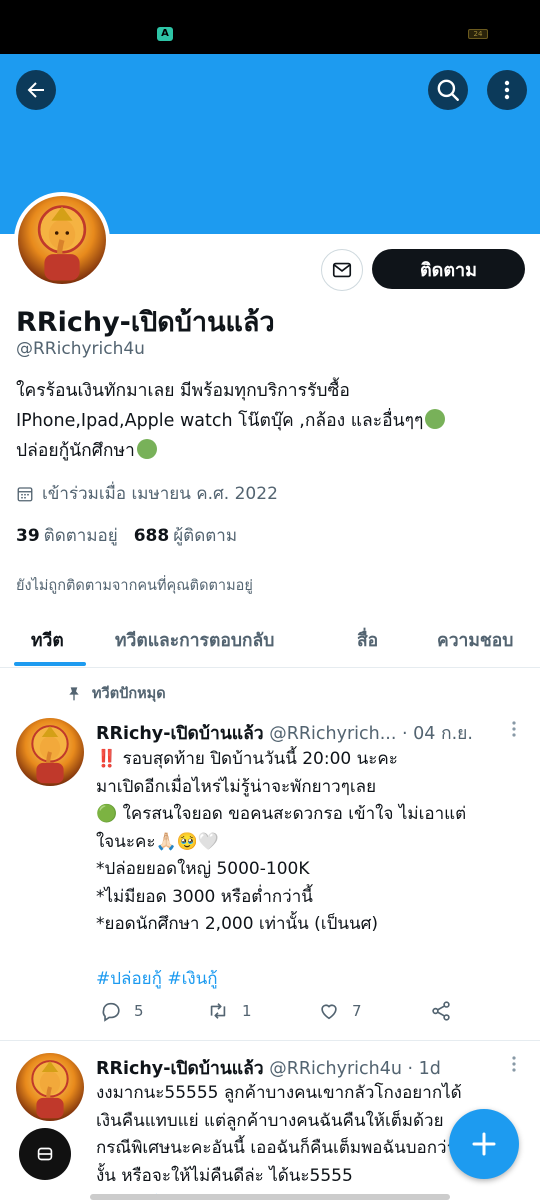 This screenshot has height=1200, width=540. I want to click on following-link: 39 ติดตามอยู่, so click(67, 535).